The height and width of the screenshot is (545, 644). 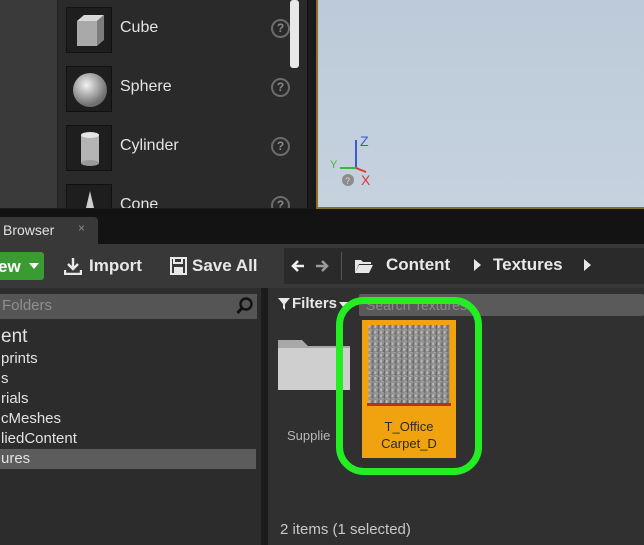 I want to click on filters-label: Filters, so click(x=315, y=303).